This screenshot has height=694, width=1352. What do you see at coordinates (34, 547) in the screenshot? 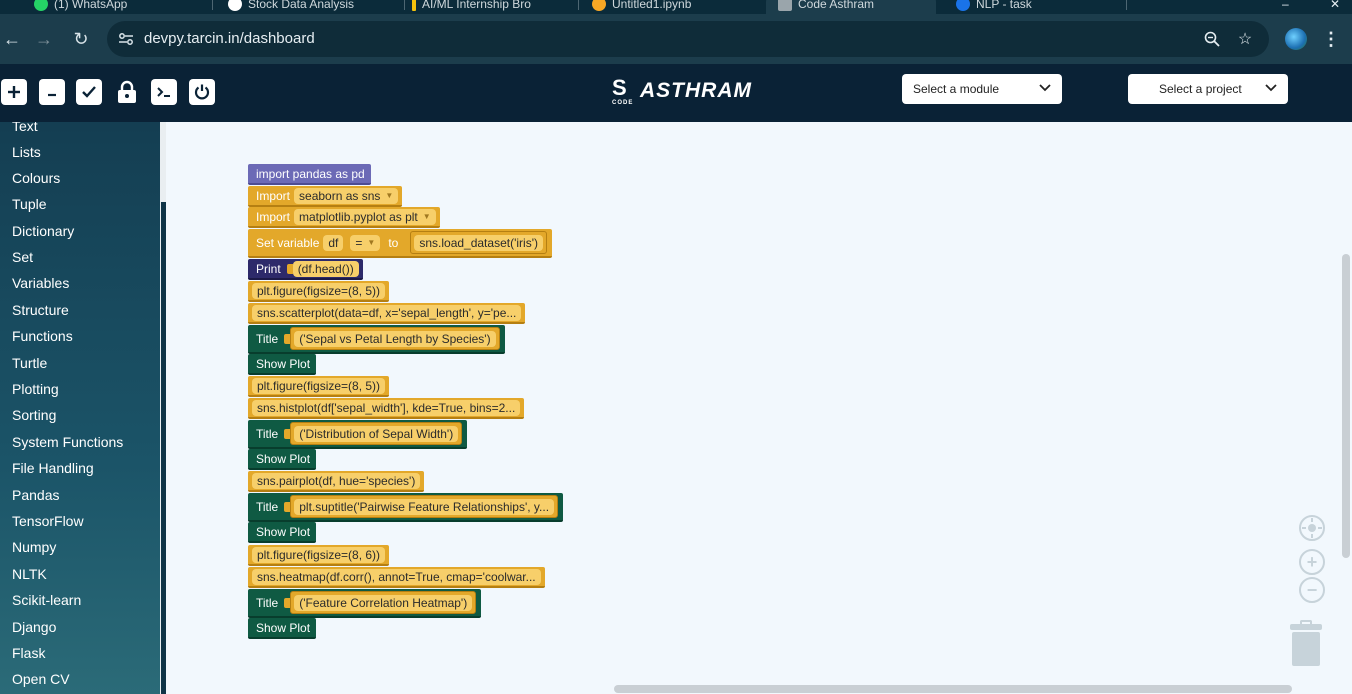
I see `sidebar-item-numpy: Numpy` at bounding box center [34, 547].